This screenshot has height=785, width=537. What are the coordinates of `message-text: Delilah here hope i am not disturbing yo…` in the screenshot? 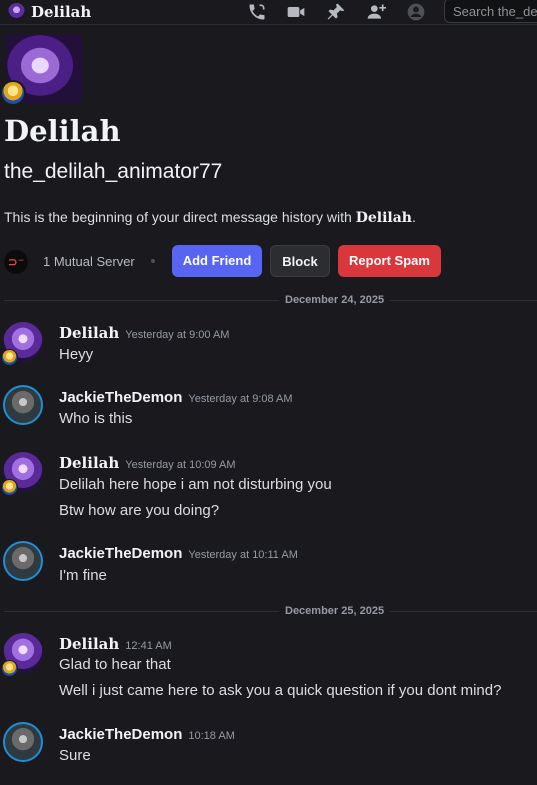 It's located at (195, 484).